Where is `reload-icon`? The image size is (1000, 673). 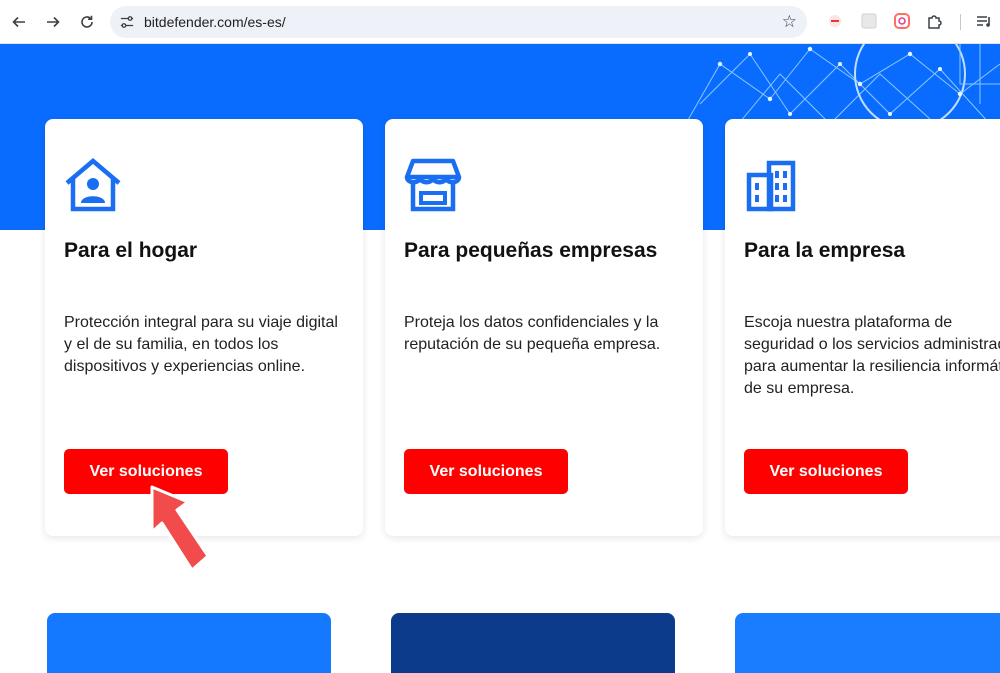
reload-icon is located at coordinates (87, 21).